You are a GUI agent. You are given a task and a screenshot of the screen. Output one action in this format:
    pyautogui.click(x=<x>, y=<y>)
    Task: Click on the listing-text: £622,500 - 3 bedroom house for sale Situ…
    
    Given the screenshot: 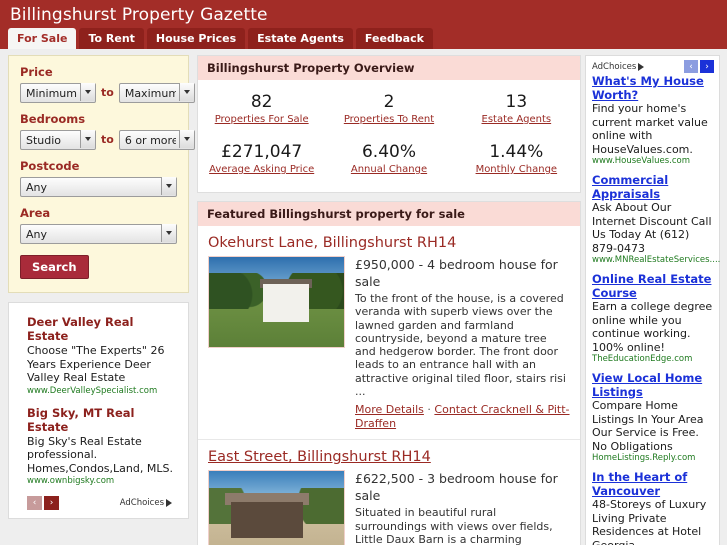 What is the action you would take?
    pyautogui.click(x=462, y=507)
    